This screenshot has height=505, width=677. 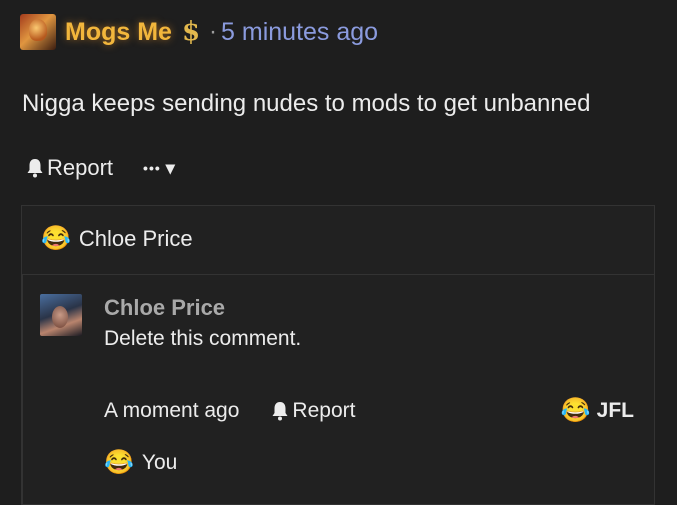 I want to click on reactor-name: Chloe Price, so click(x=135, y=238).